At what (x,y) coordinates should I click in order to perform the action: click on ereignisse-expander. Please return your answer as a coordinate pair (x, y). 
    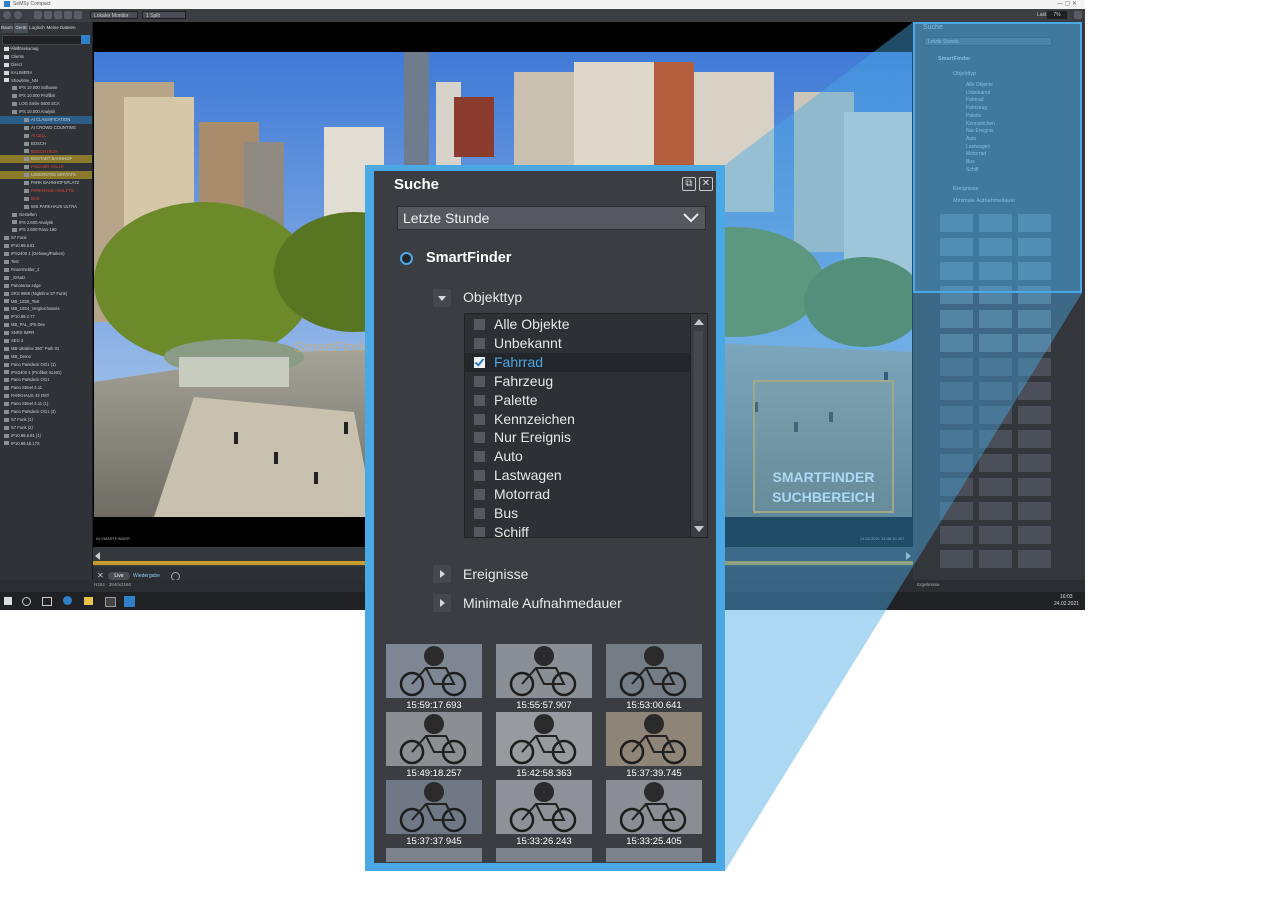
    Looking at the image, I should click on (442, 574).